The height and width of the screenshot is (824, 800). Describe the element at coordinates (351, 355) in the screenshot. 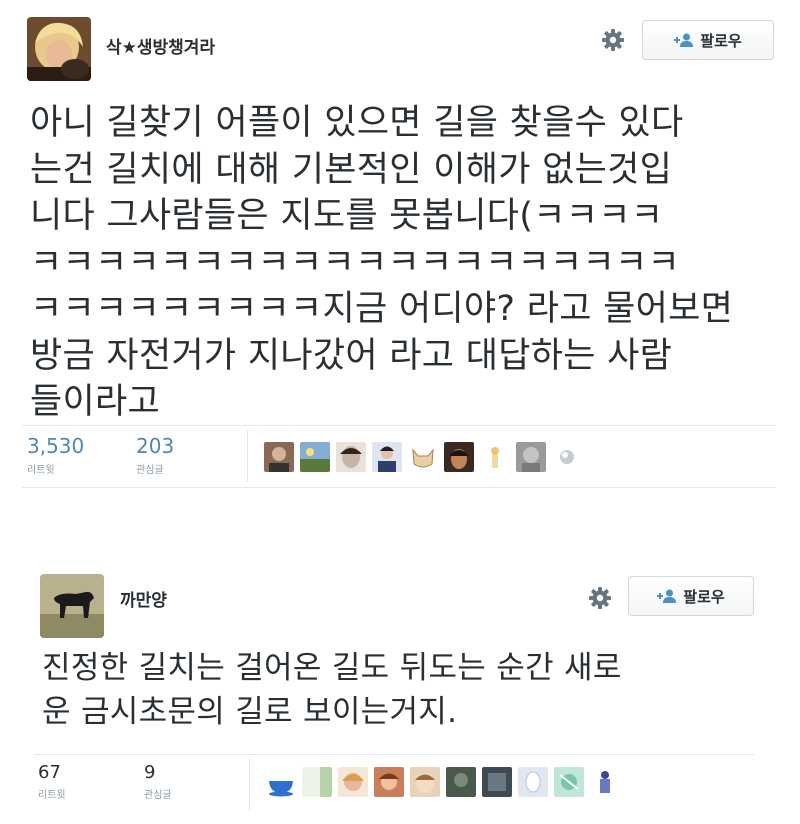

I see `tweet-text-line: 방금 자전거가 지나갔어 라고 대답하는 사람` at that location.